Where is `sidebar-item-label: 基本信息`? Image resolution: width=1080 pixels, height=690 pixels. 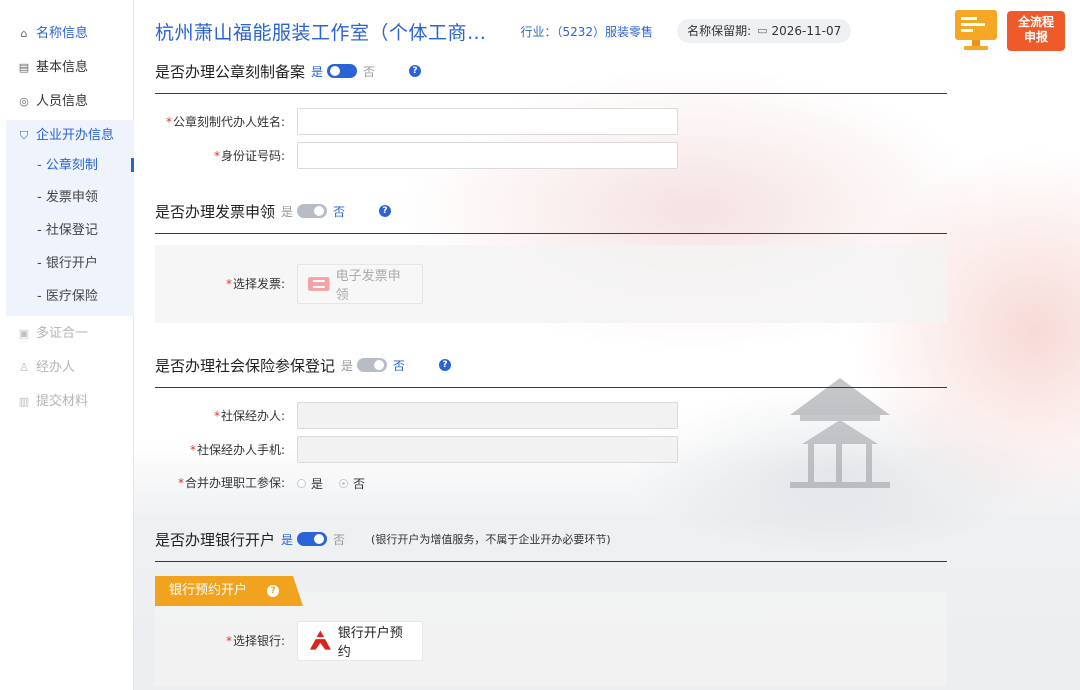 sidebar-item-label: 基本信息 is located at coordinates (62, 67).